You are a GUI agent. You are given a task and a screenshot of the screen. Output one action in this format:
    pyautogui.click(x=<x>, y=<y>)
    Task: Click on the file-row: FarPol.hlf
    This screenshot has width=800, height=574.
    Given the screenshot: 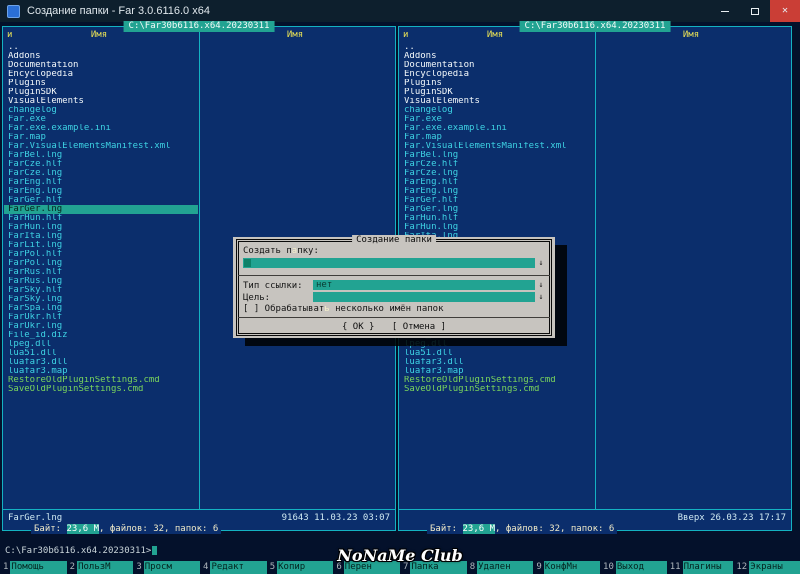 What is the action you would take?
    pyautogui.click(x=101, y=254)
    